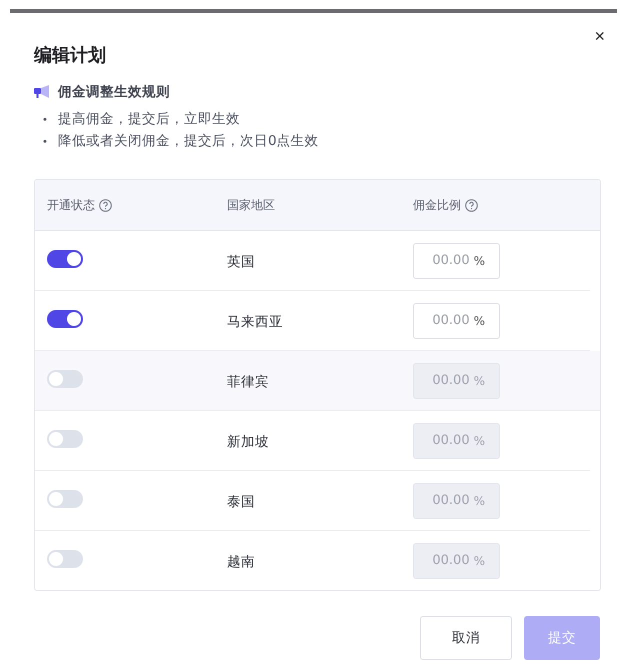 The width and height of the screenshot is (633, 668). What do you see at coordinates (241, 262) in the screenshot?
I see `region-name: 英国` at bounding box center [241, 262].